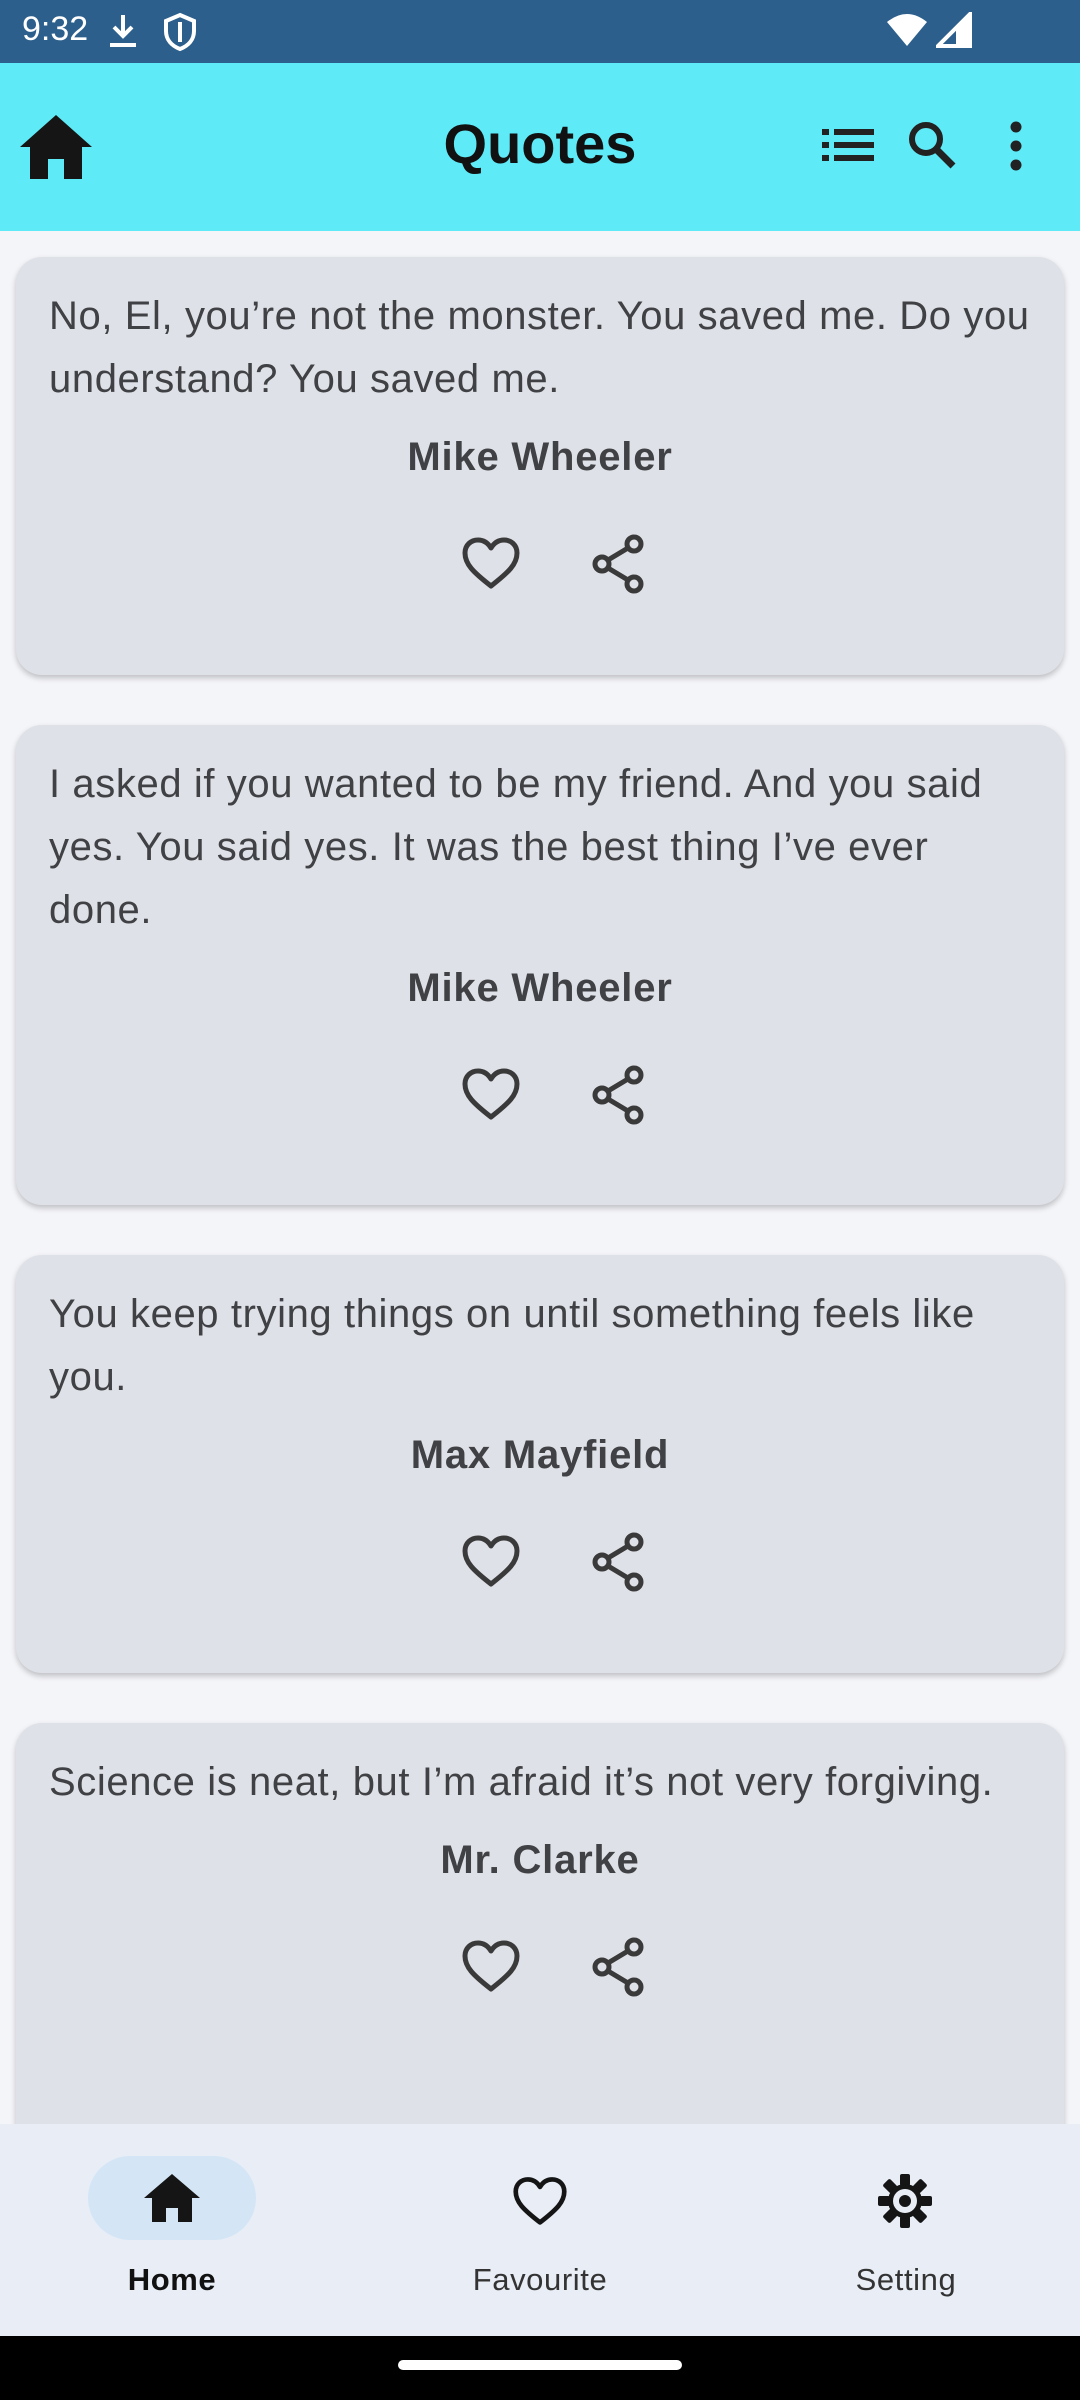 The image size is (1080, 2400). What do you see at coordinates (1016, 148) in the screenshot?
I see `more-vert-icon` at bounding box center [1016, 148].